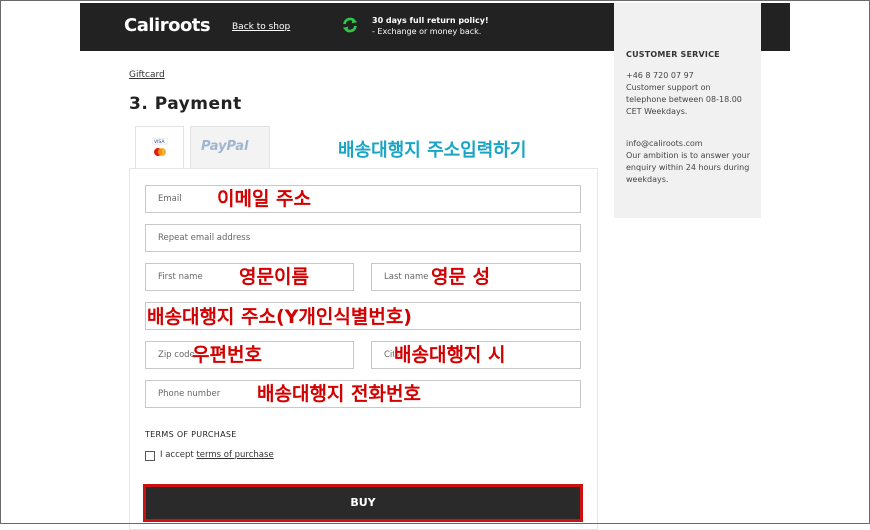 Image resolution: width=870 pixels, height=530 pixels. Describe the element at coordinates (261, 27) in the screenshot. I see `back-to-shop-link: Back to shop` at that location.